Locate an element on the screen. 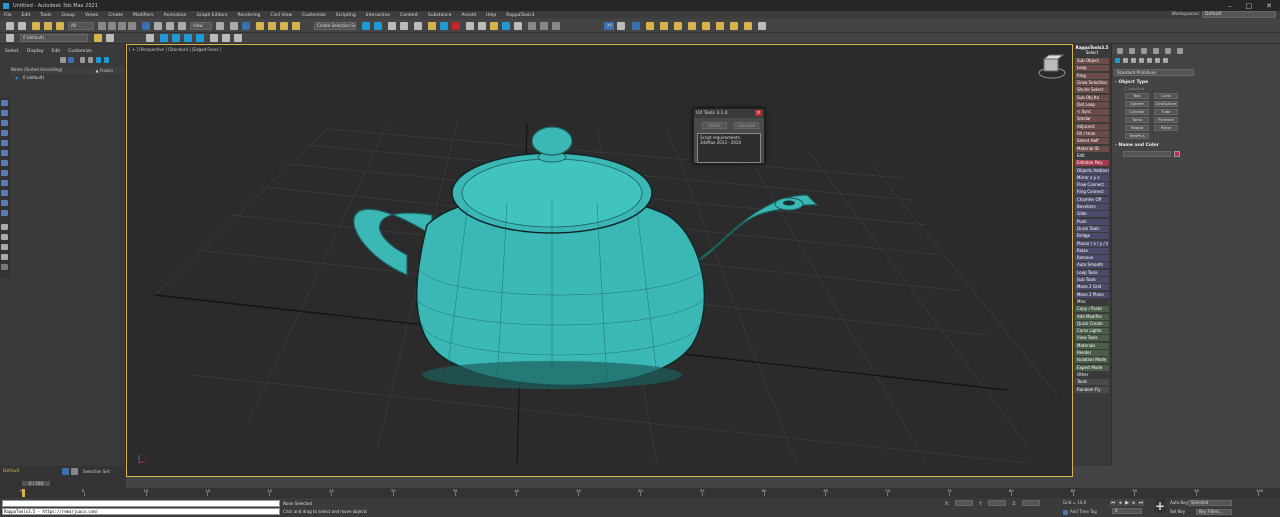  minimize-button: – is located at coordinates (1230, 6).